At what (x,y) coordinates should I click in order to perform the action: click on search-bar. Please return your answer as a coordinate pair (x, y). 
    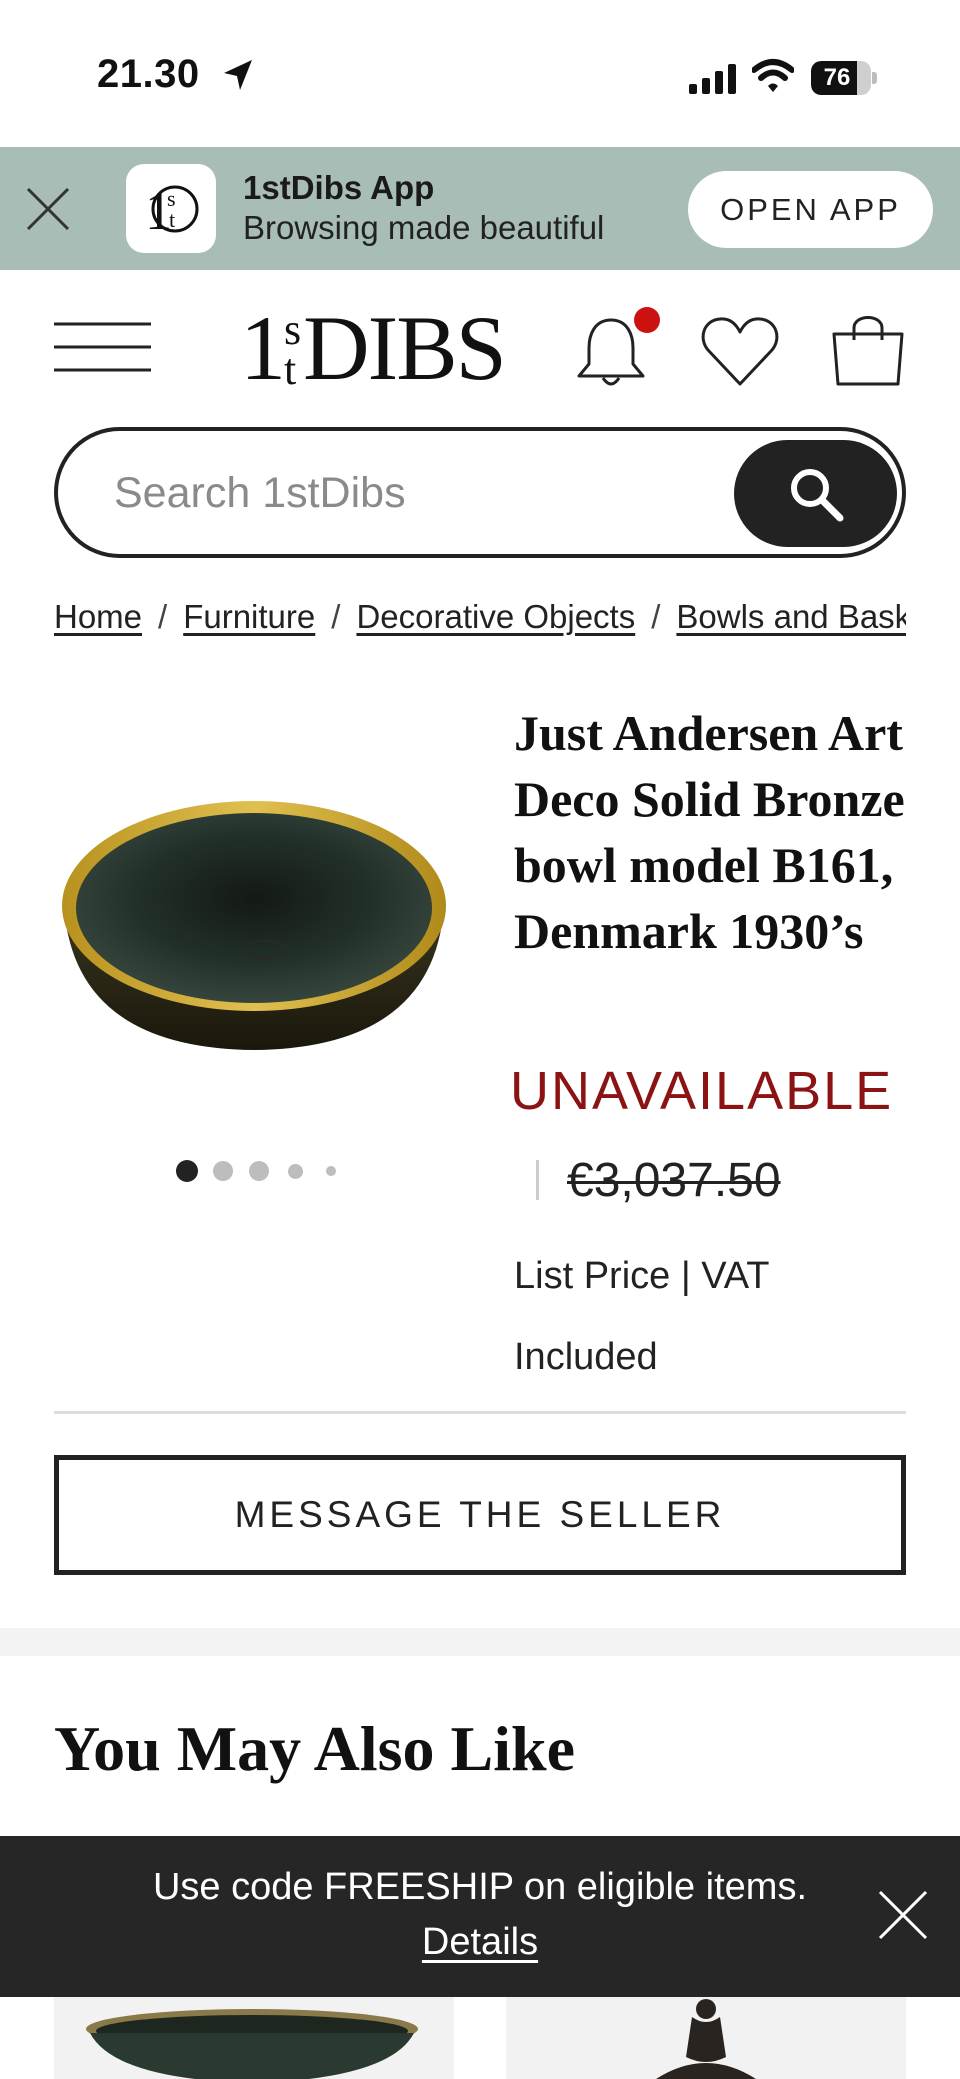
    Looking at the image, I should click on (480, 492).